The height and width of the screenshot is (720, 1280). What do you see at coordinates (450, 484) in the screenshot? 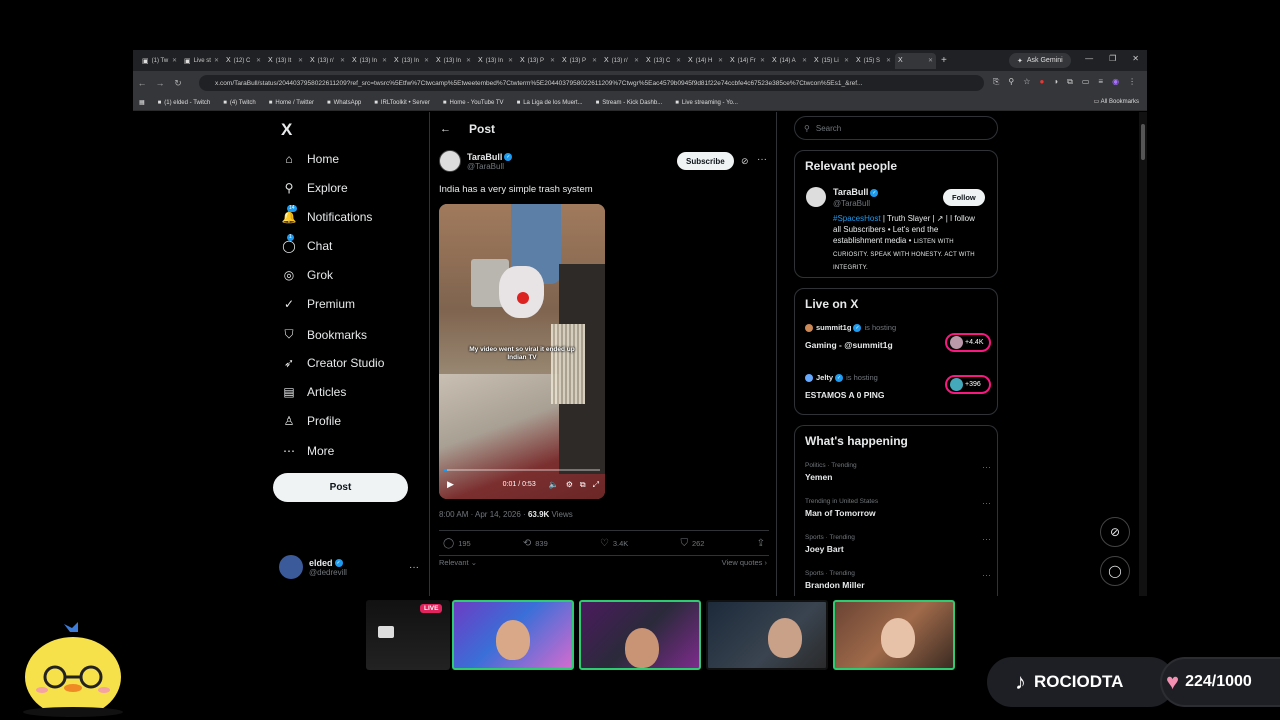
I see `play-icon: ▶` at bounding box center [450, 484].